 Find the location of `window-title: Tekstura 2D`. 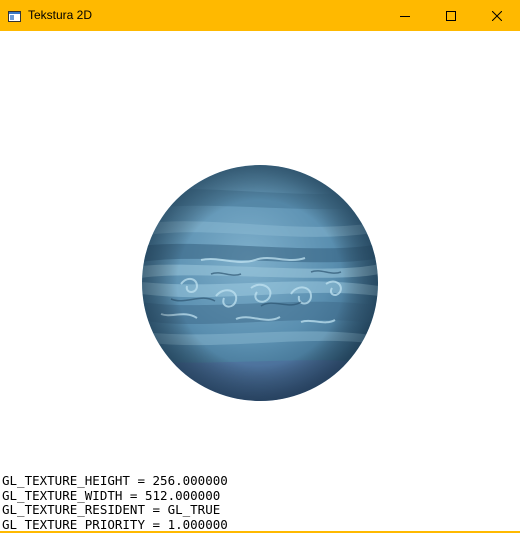

window-title: Tekstura 2D is located at coordinates (60, 15).